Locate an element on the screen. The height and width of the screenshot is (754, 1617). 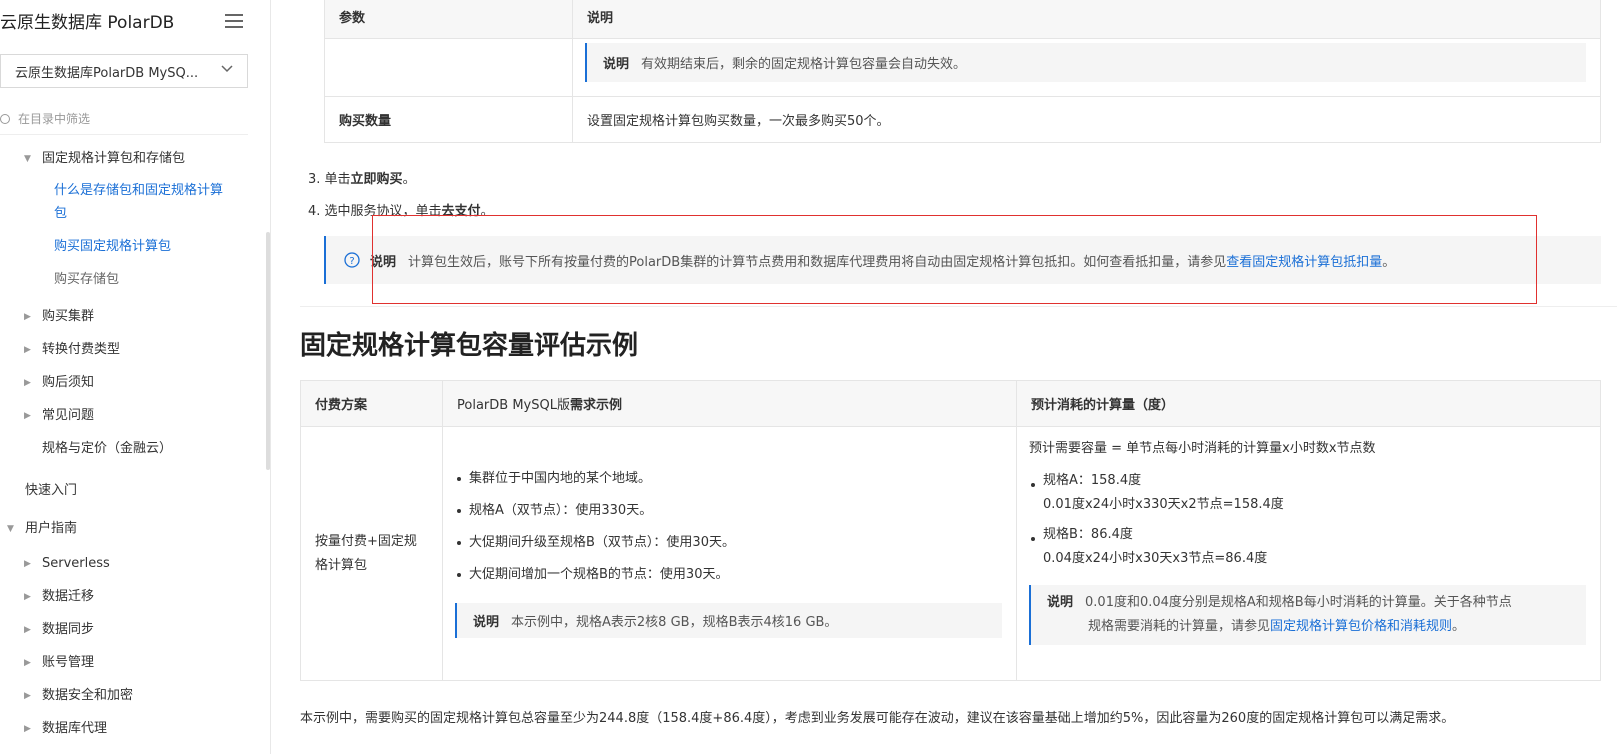
table-cell: 设置固定规格计算包购买数量，一次最多购买50个。 is located at coordinates (1086, 119).